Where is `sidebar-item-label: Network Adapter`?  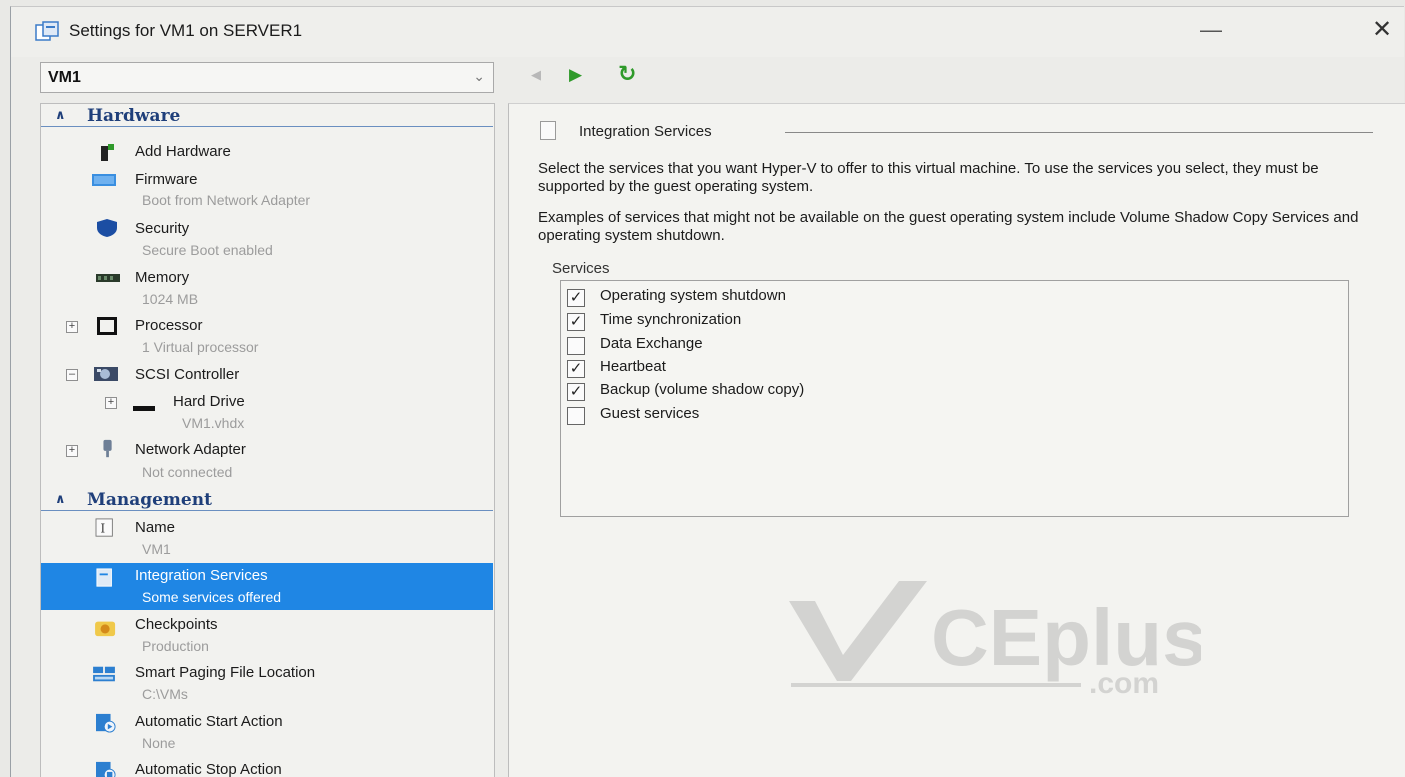 sidebar-item-label: Network Adapter is located at coordinates (190, 449).